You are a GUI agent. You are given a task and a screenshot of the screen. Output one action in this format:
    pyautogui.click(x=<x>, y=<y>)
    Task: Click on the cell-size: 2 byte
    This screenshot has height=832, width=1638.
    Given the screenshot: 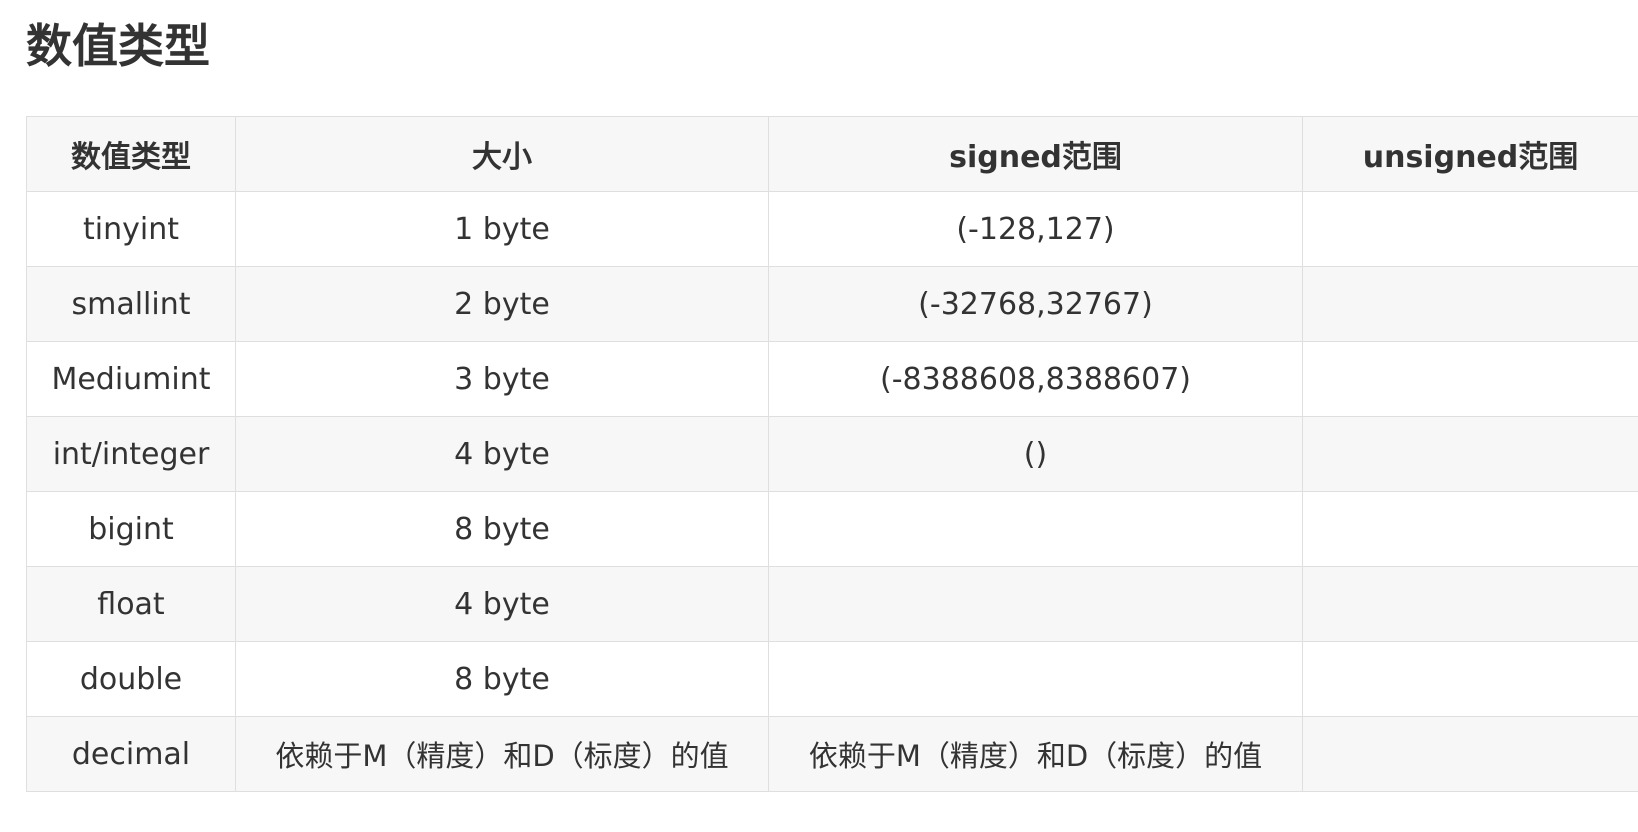 What is the action you would take?
    pyautogui.click(x=502, y=304)
    